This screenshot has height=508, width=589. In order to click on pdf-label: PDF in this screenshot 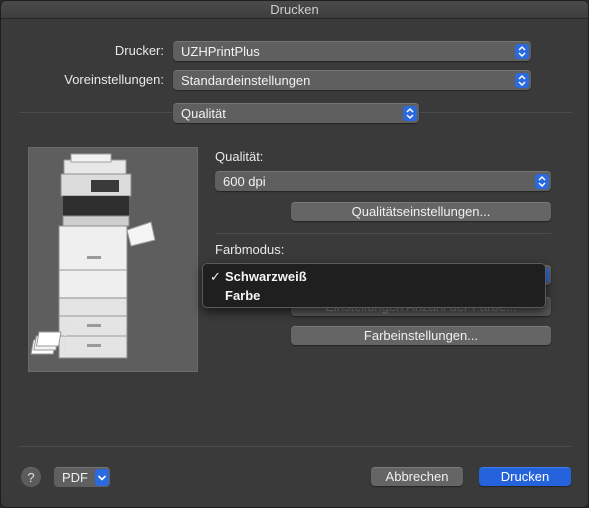, I will do `click(75, 477)`.